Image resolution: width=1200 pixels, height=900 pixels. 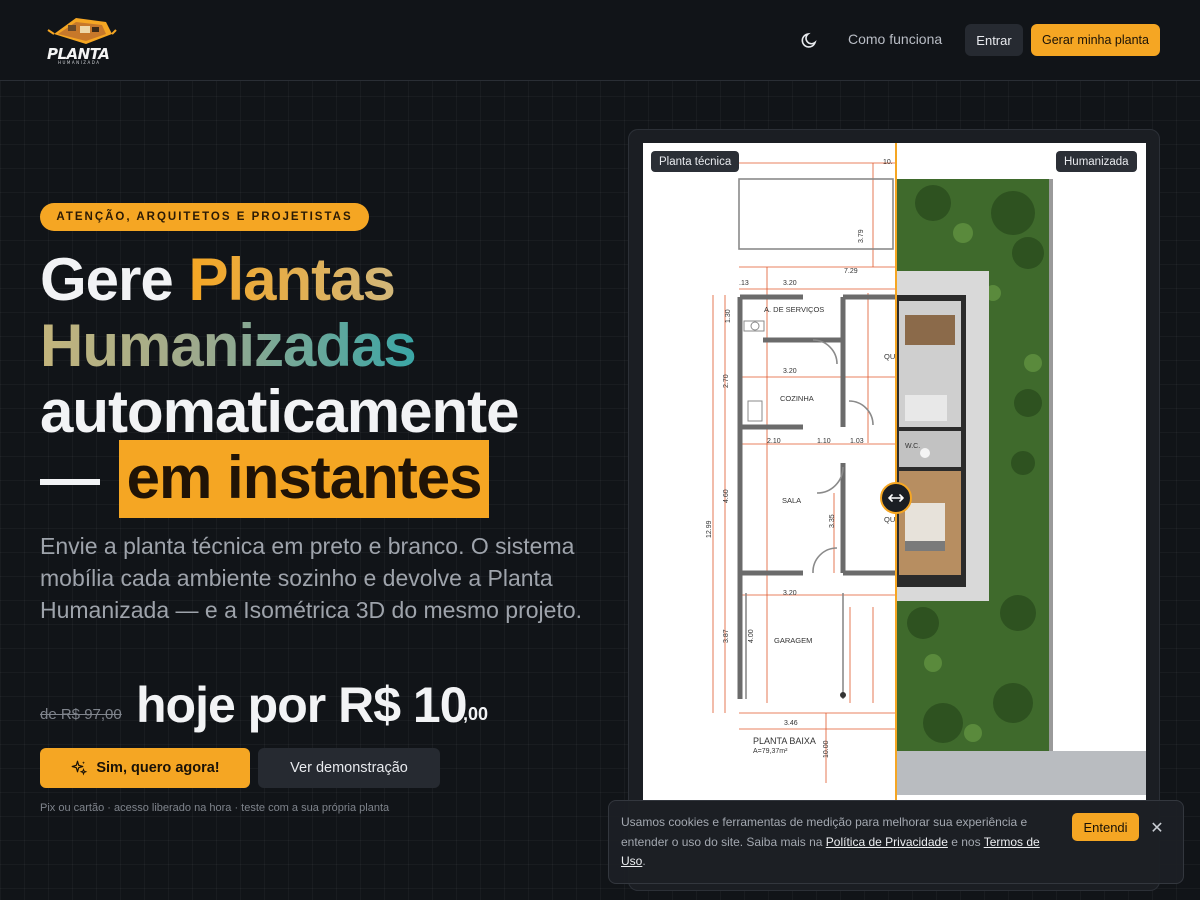 What do you see at coordinates (695, 161) in the screenshot?
I see `technical-plan-tag: Planta técnica` at bounding box center [695, 161].